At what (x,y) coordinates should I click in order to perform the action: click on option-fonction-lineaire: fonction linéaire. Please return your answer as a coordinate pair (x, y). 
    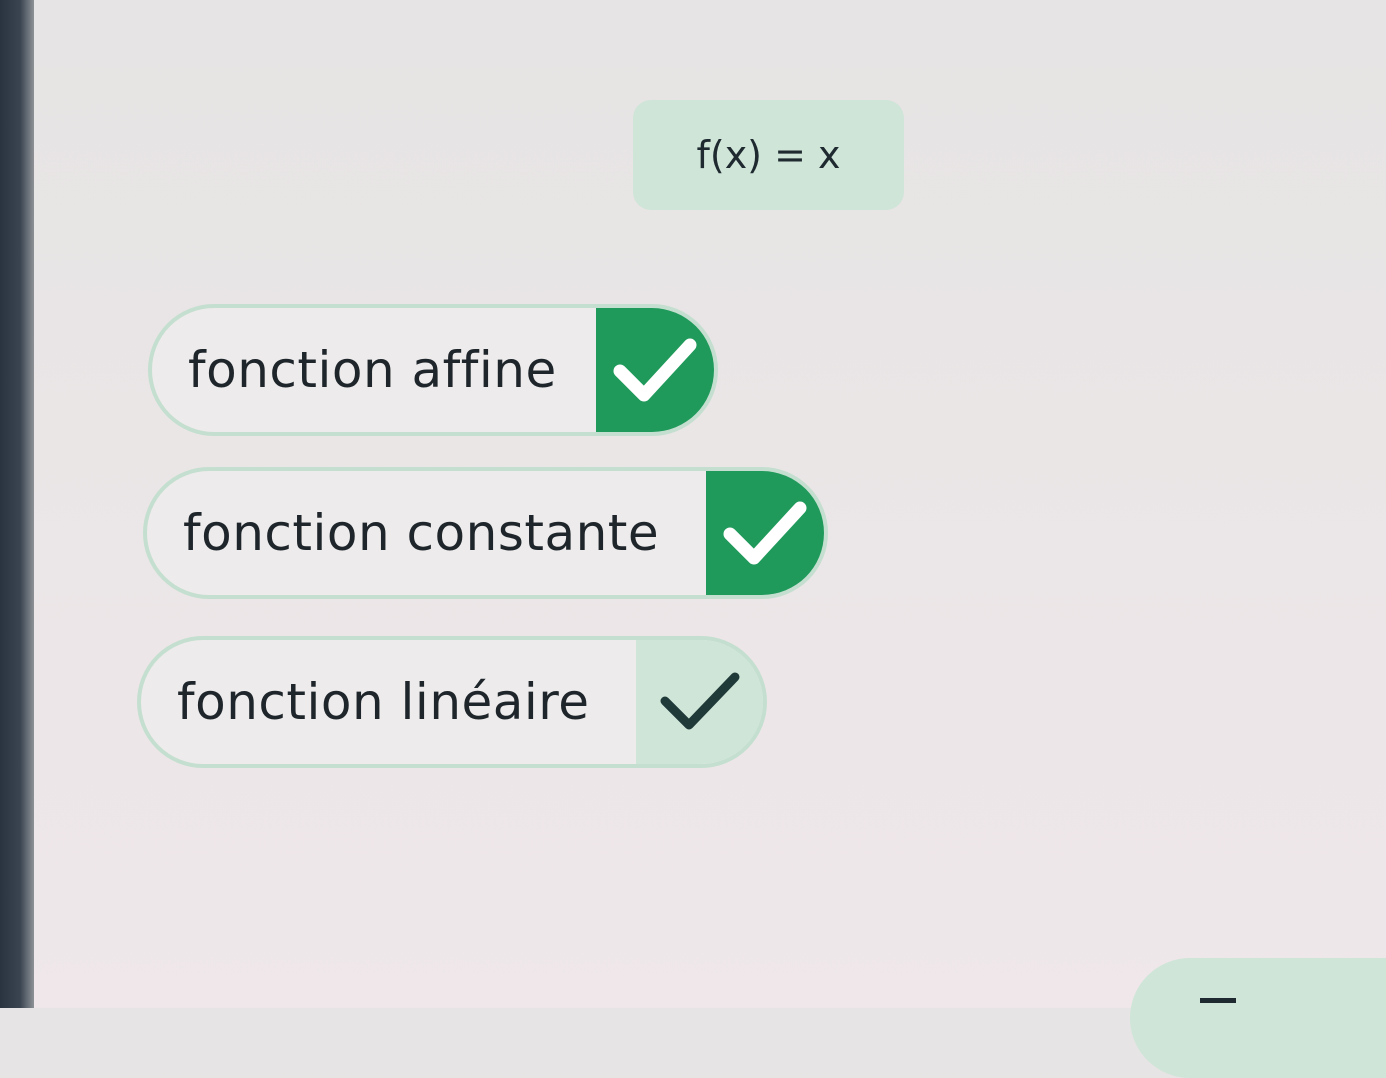
    Looking at the image, I should click on (452, 702).